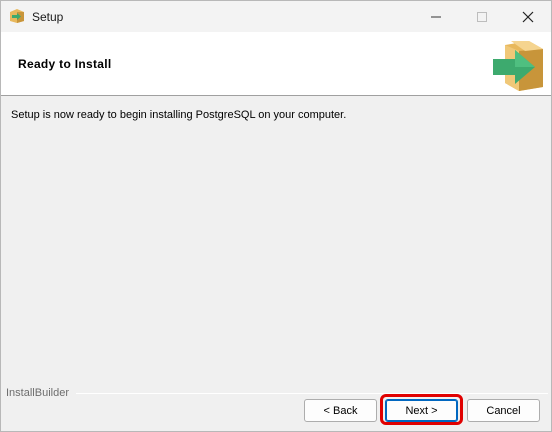  Describe the element at coordinates (65, 64) in the screenshot. I see `page-title: Ready to Install` at that location.